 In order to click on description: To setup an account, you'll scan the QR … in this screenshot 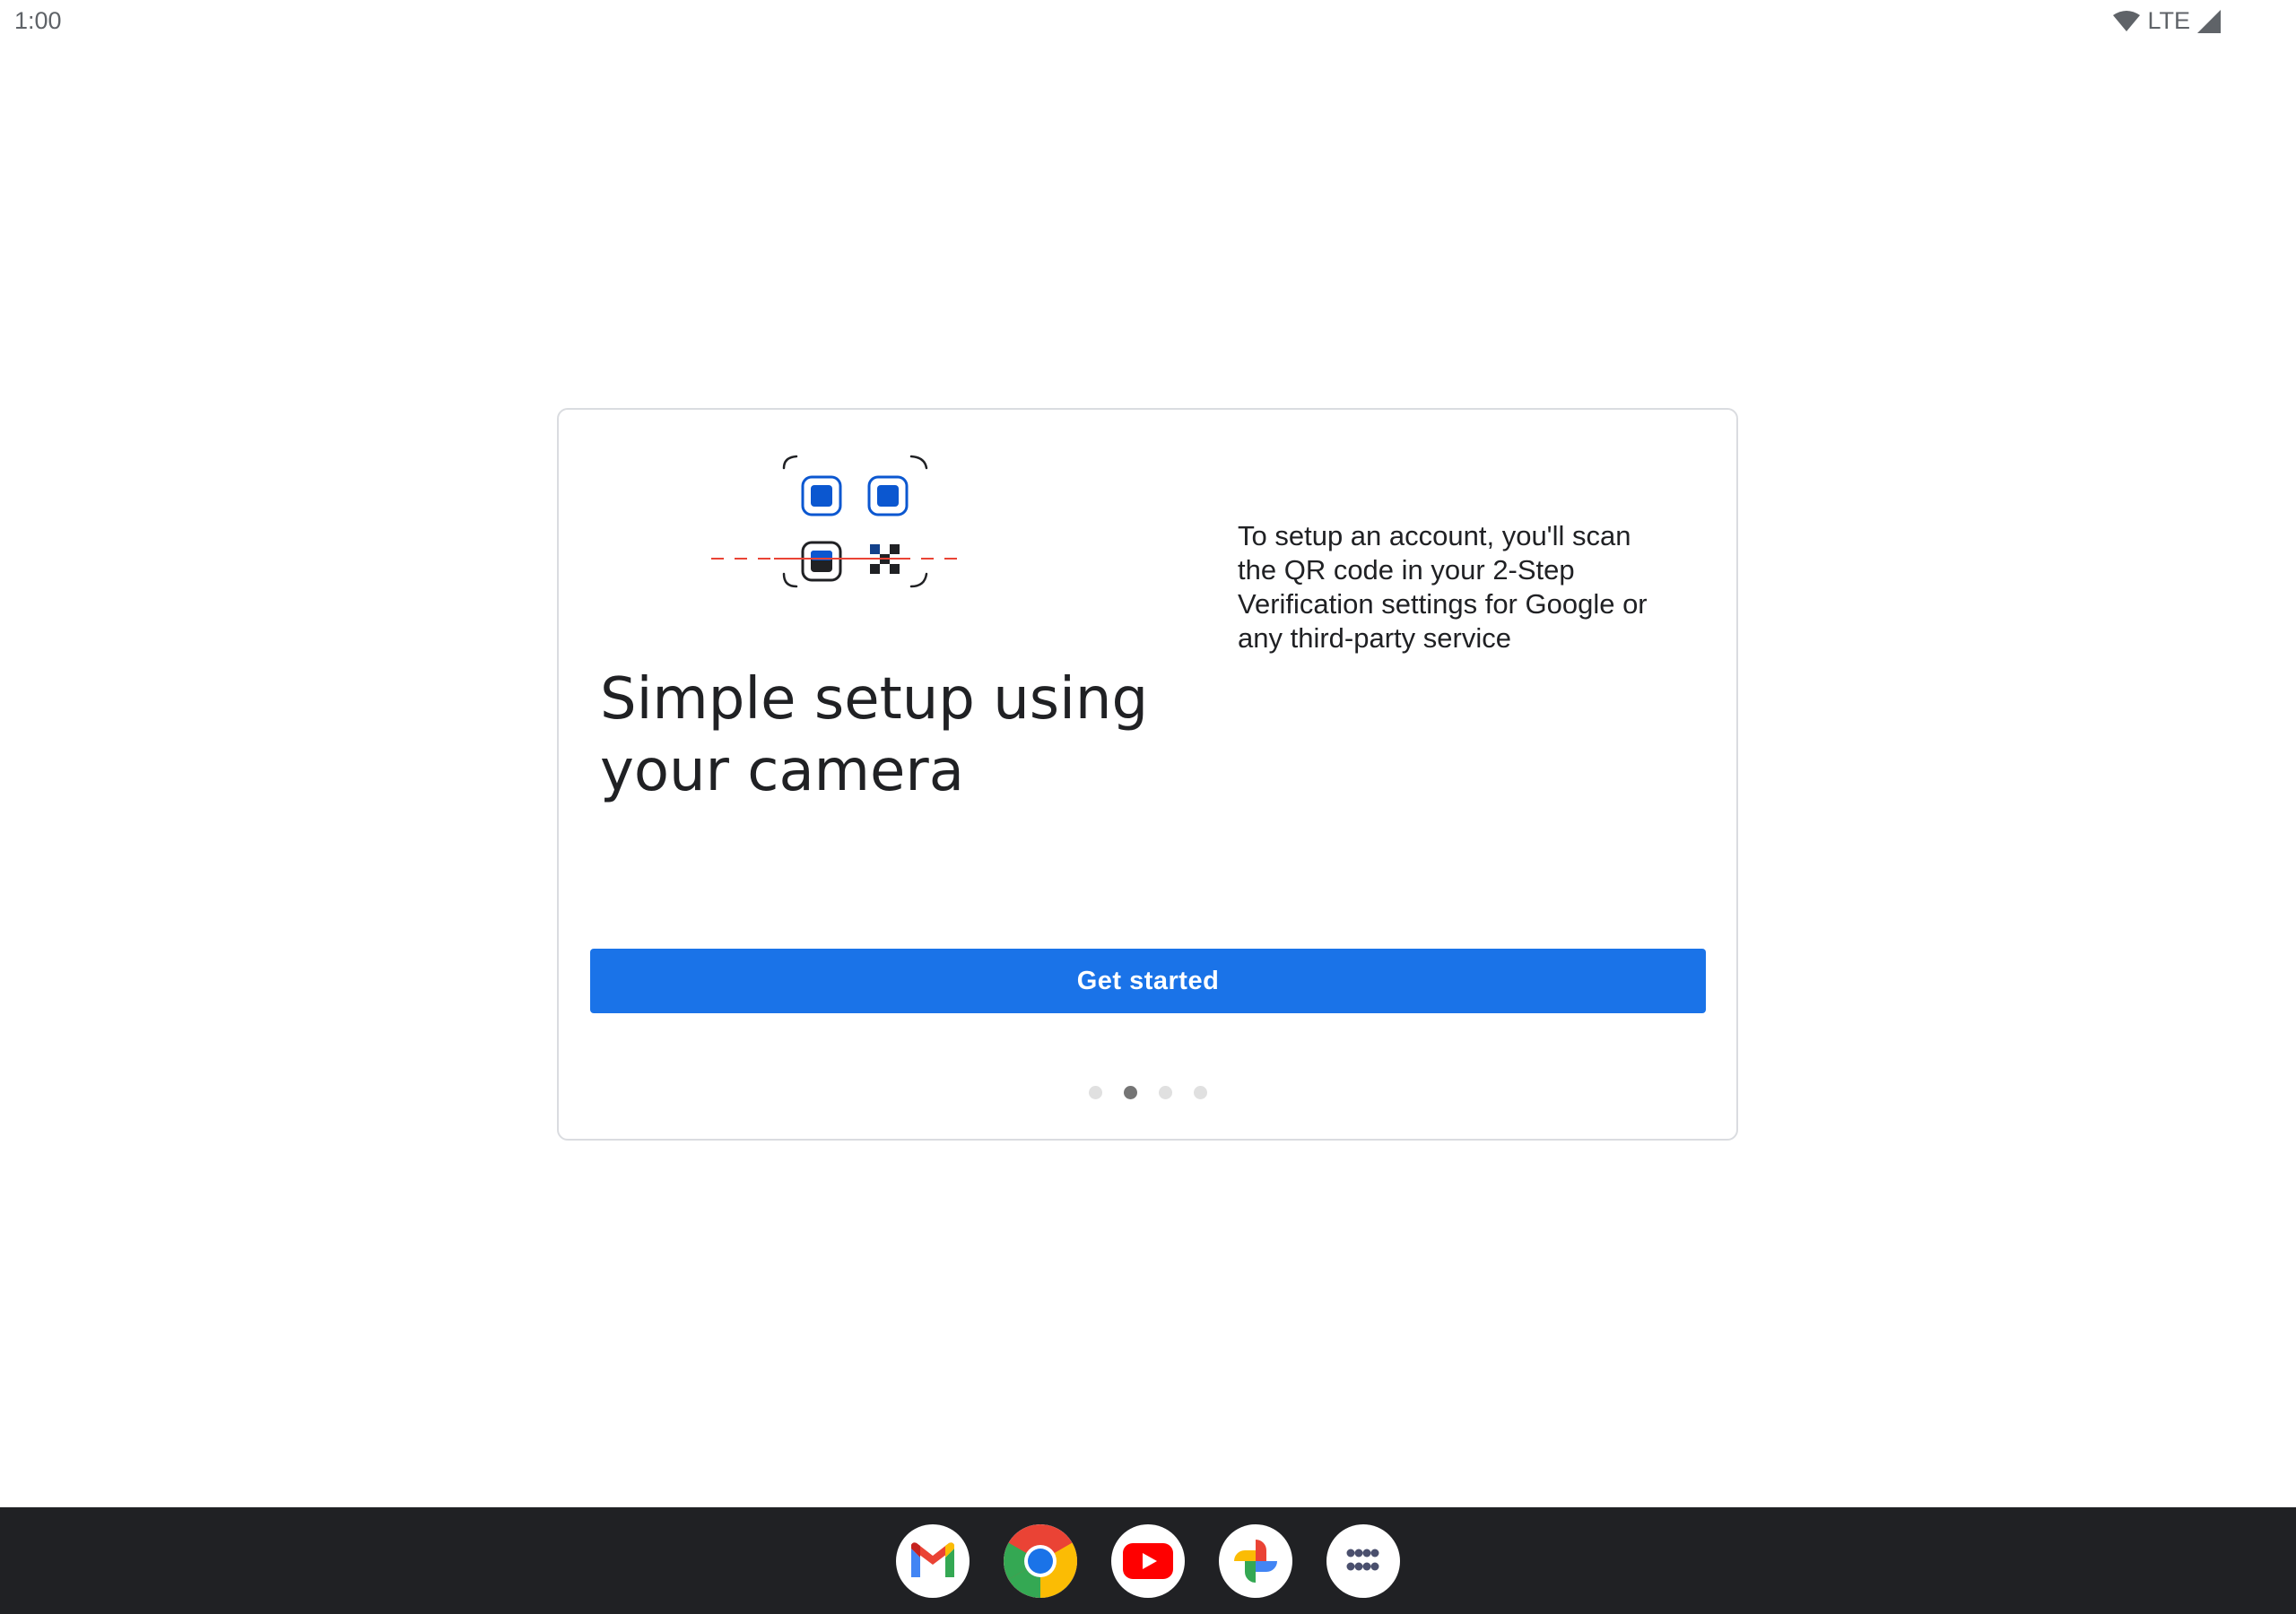, I will do `click(1443, 587)`.